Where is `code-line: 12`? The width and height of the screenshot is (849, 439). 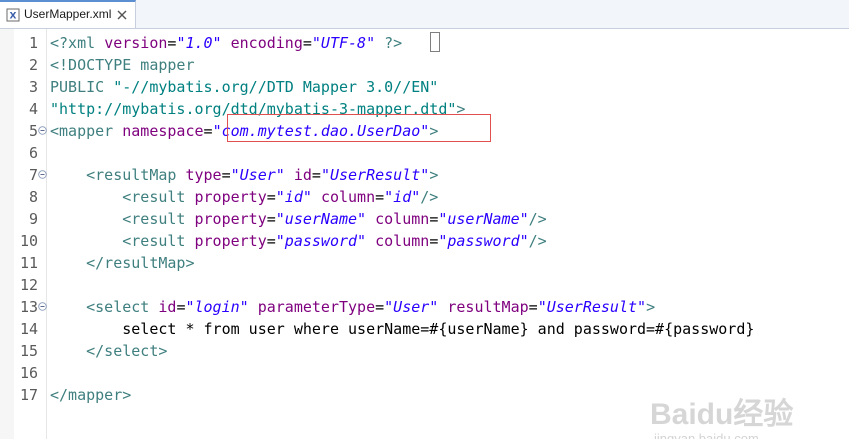
code-line: 12 is located at coordinates (424, 285).